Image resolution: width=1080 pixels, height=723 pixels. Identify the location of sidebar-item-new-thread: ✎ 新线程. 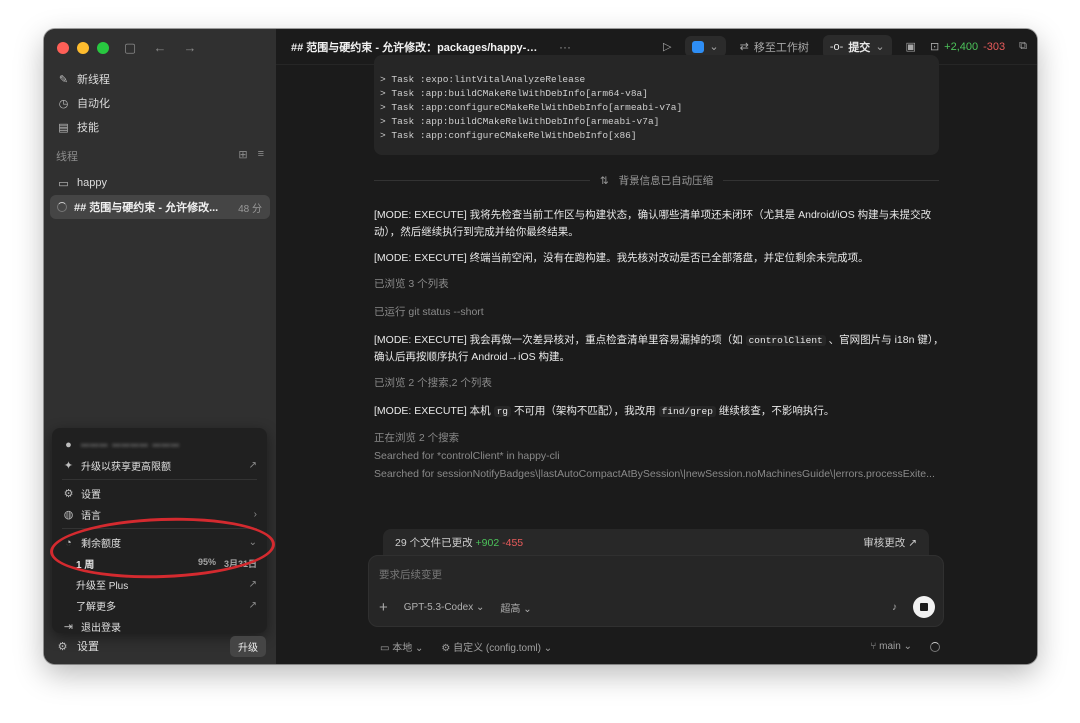
(160, 79).